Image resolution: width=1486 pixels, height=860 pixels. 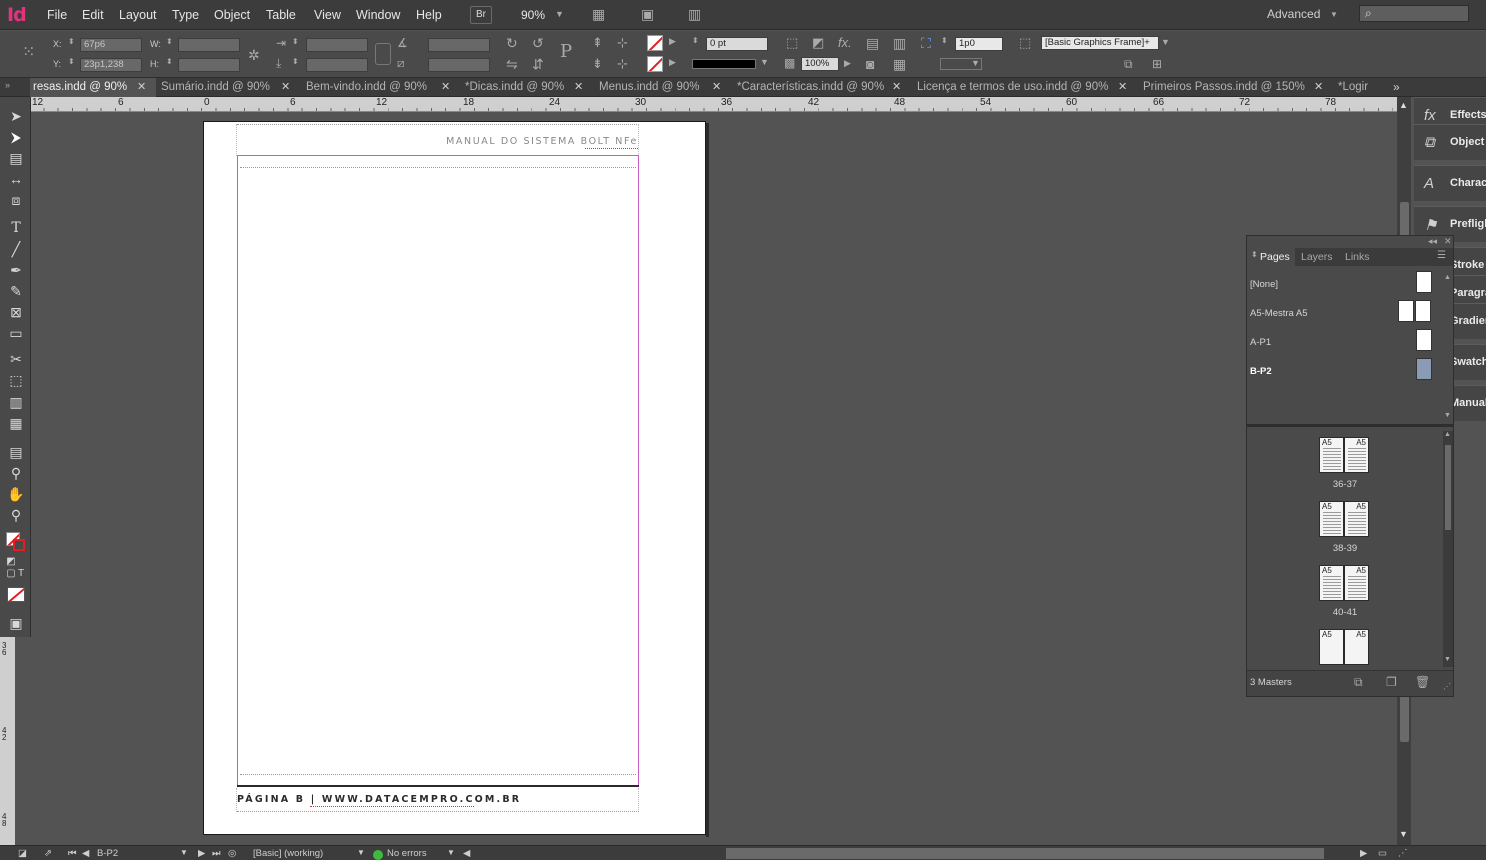 What do you see at coordinates (57, 15) in the screenshot?
I see `menu-file: File` at bounding box center [57, 15].